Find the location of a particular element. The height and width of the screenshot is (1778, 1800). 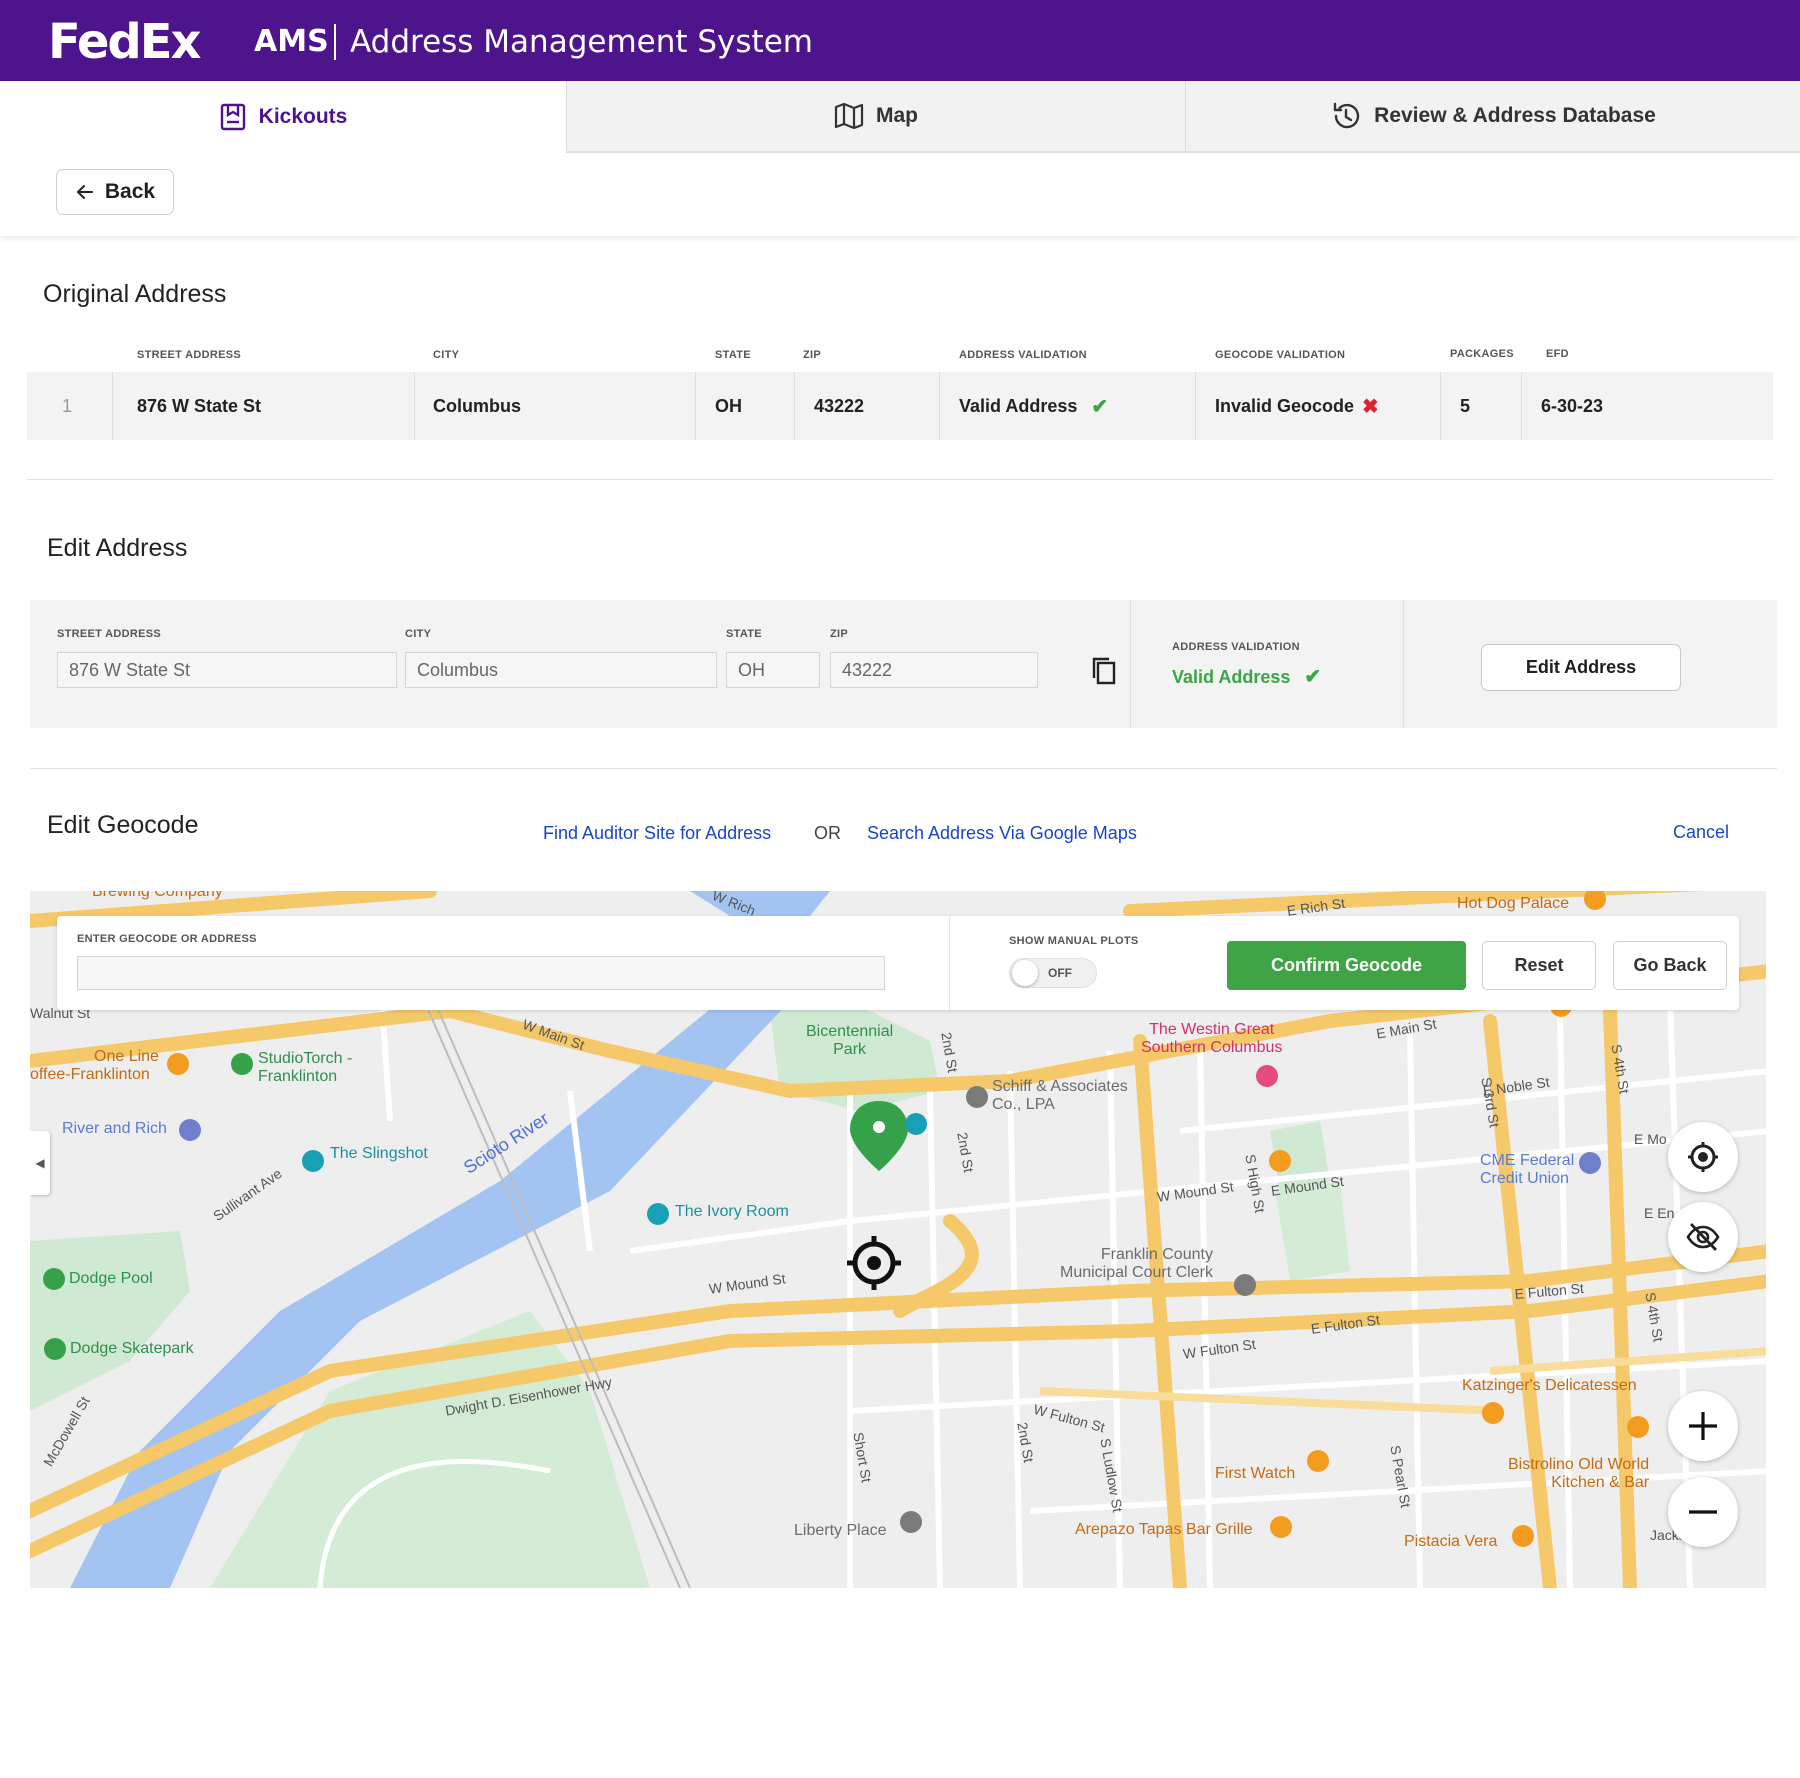

zoom-in-button is located at coordinates (1703, 1426).